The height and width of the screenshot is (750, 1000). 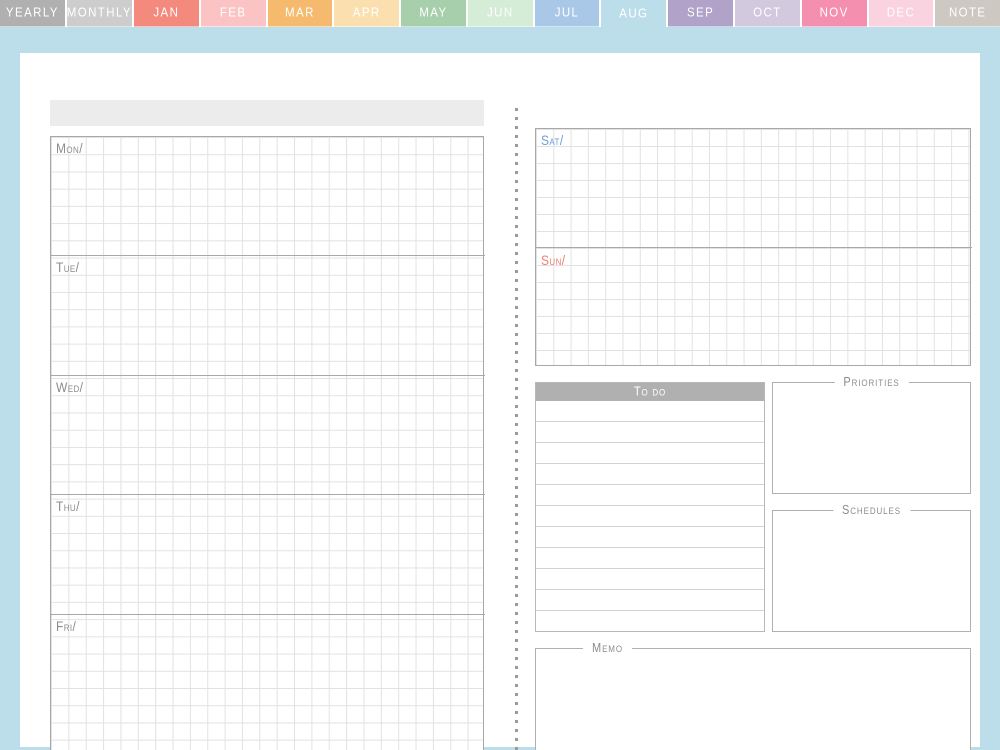 What do you see at coordinates (871, 438) in the screenshot?
I see `priorities-frame` at bounding box center [871, 438].